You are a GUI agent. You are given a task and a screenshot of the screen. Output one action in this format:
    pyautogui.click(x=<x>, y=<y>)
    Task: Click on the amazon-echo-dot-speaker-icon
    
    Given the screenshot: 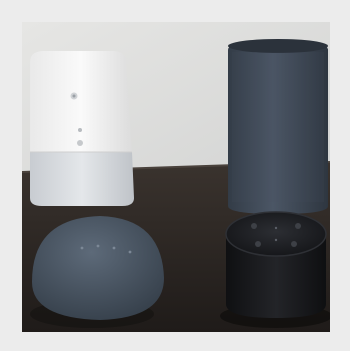 What is the action you would take?
    pyautogui.click(x=275, y=269)
    